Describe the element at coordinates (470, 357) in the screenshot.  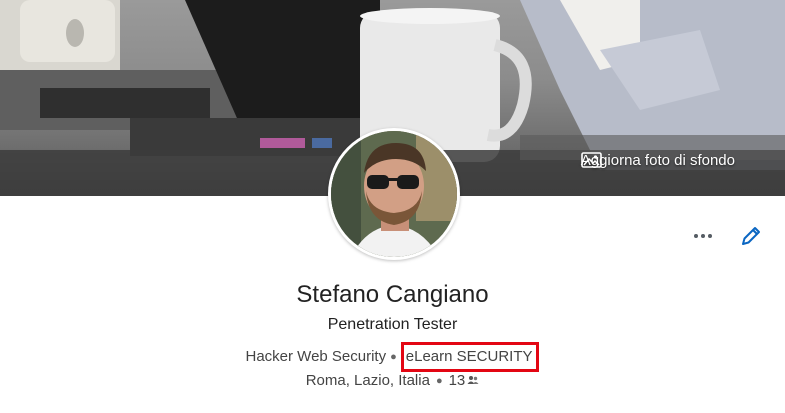
I see `company-link: eLearn SECURITY` at that location.